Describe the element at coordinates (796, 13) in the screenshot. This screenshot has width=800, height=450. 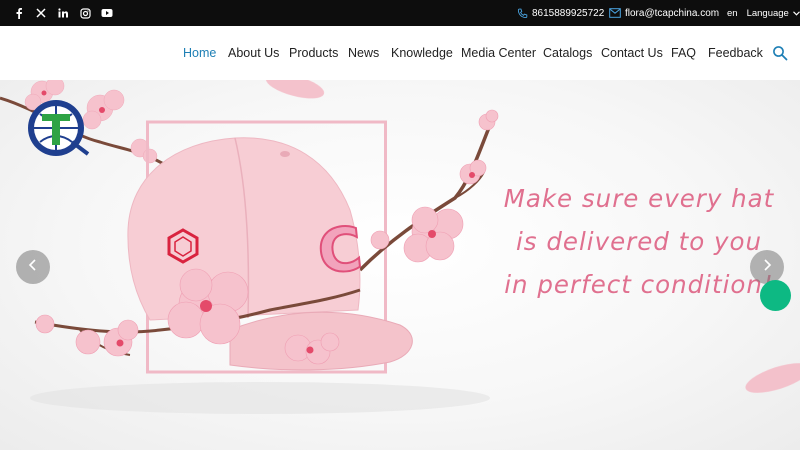
I see `chevron-down-icon` at that location.